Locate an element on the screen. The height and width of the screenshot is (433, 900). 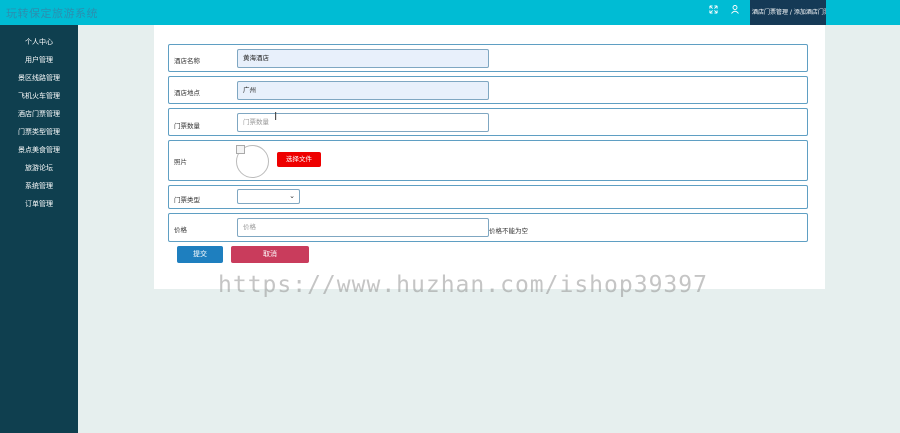
sidebar-item-flights-trains: 飞机火车管理 is located at coordinates (39, 96).